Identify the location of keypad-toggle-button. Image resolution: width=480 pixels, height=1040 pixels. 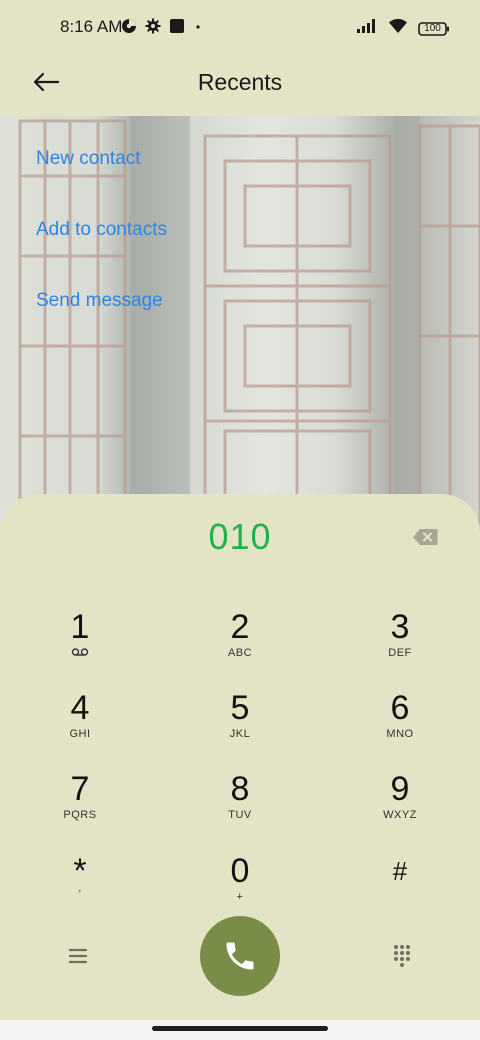
(402, 956).